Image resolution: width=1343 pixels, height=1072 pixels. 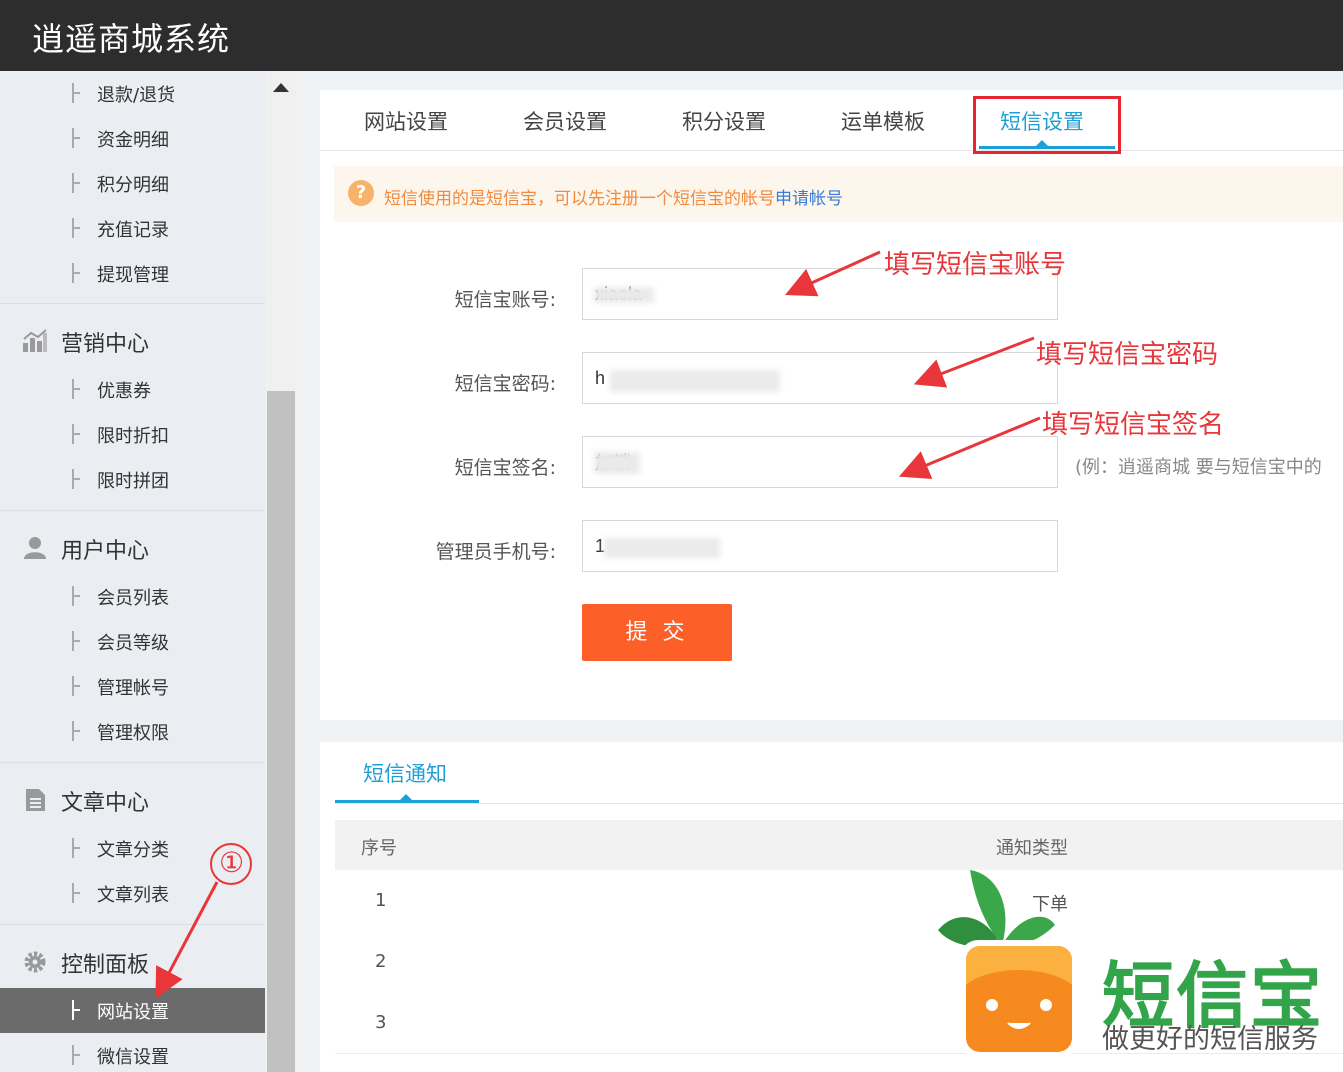 What do you see at coordinates (406, 121) in the screenshot?
I see `tab-site-settings: 网站设置` at bounding box center [406, 121].